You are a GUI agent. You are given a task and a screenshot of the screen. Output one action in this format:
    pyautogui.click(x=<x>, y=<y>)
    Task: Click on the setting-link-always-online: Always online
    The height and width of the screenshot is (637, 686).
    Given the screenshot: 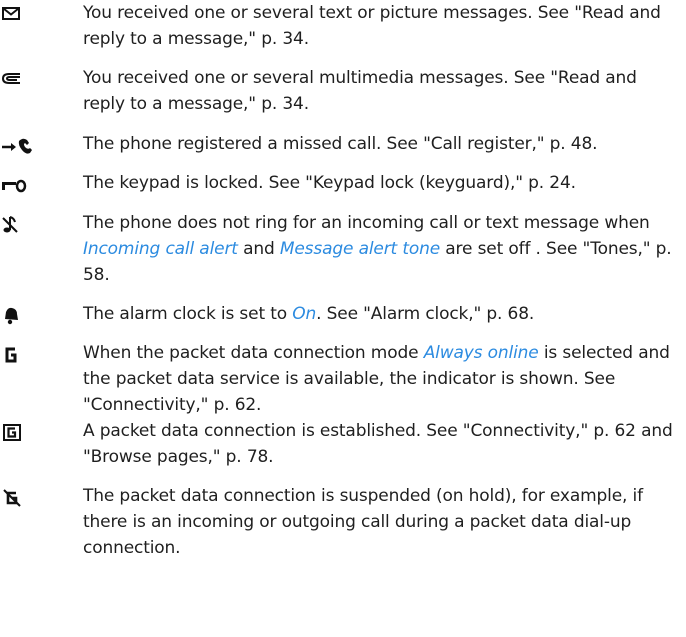 What is the action you would take?
    pyautogui.click(x=481, y=353)
    